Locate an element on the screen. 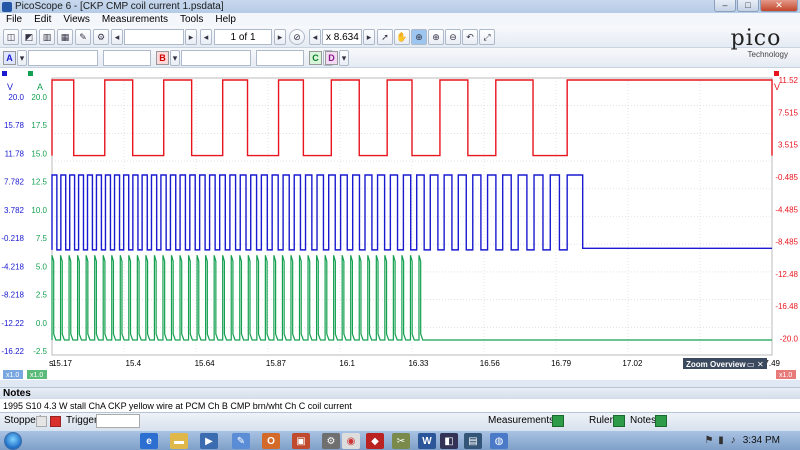 The image size is (800, 450). tray-flag-icon: ⚑ is located at coordinates (709, 440).